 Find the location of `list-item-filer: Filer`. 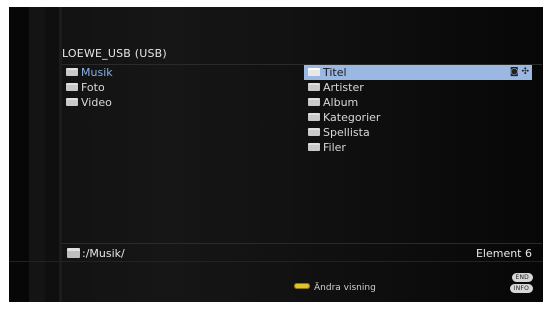

list-item-filer: Filer is located at coordinates (418, 147).